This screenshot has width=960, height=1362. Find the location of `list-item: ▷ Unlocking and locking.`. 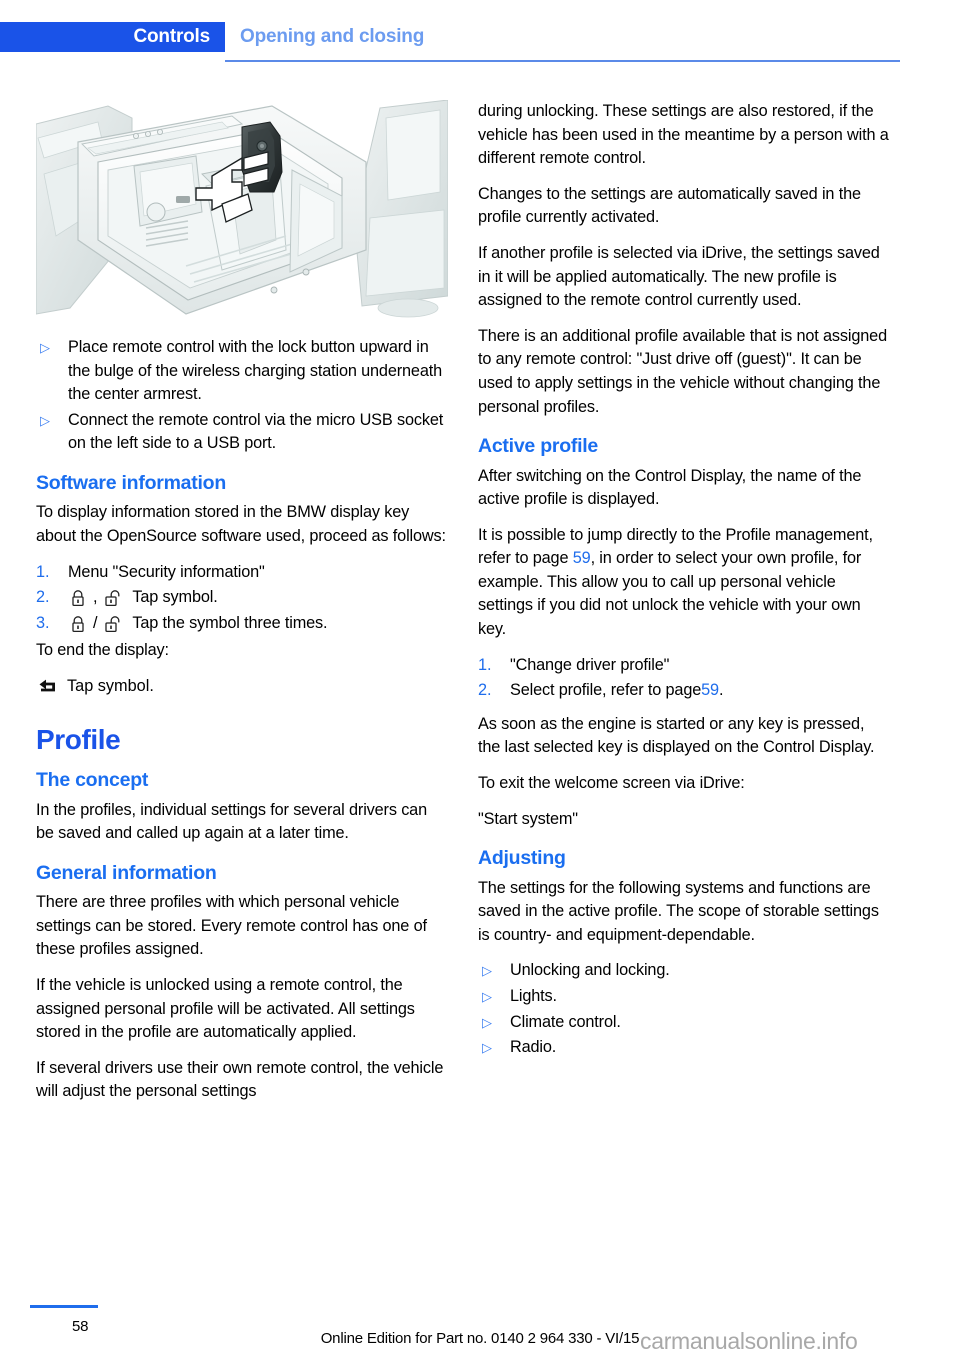

list-item: ▷ Unlocking and locking. is located at coordinates (684, 971).